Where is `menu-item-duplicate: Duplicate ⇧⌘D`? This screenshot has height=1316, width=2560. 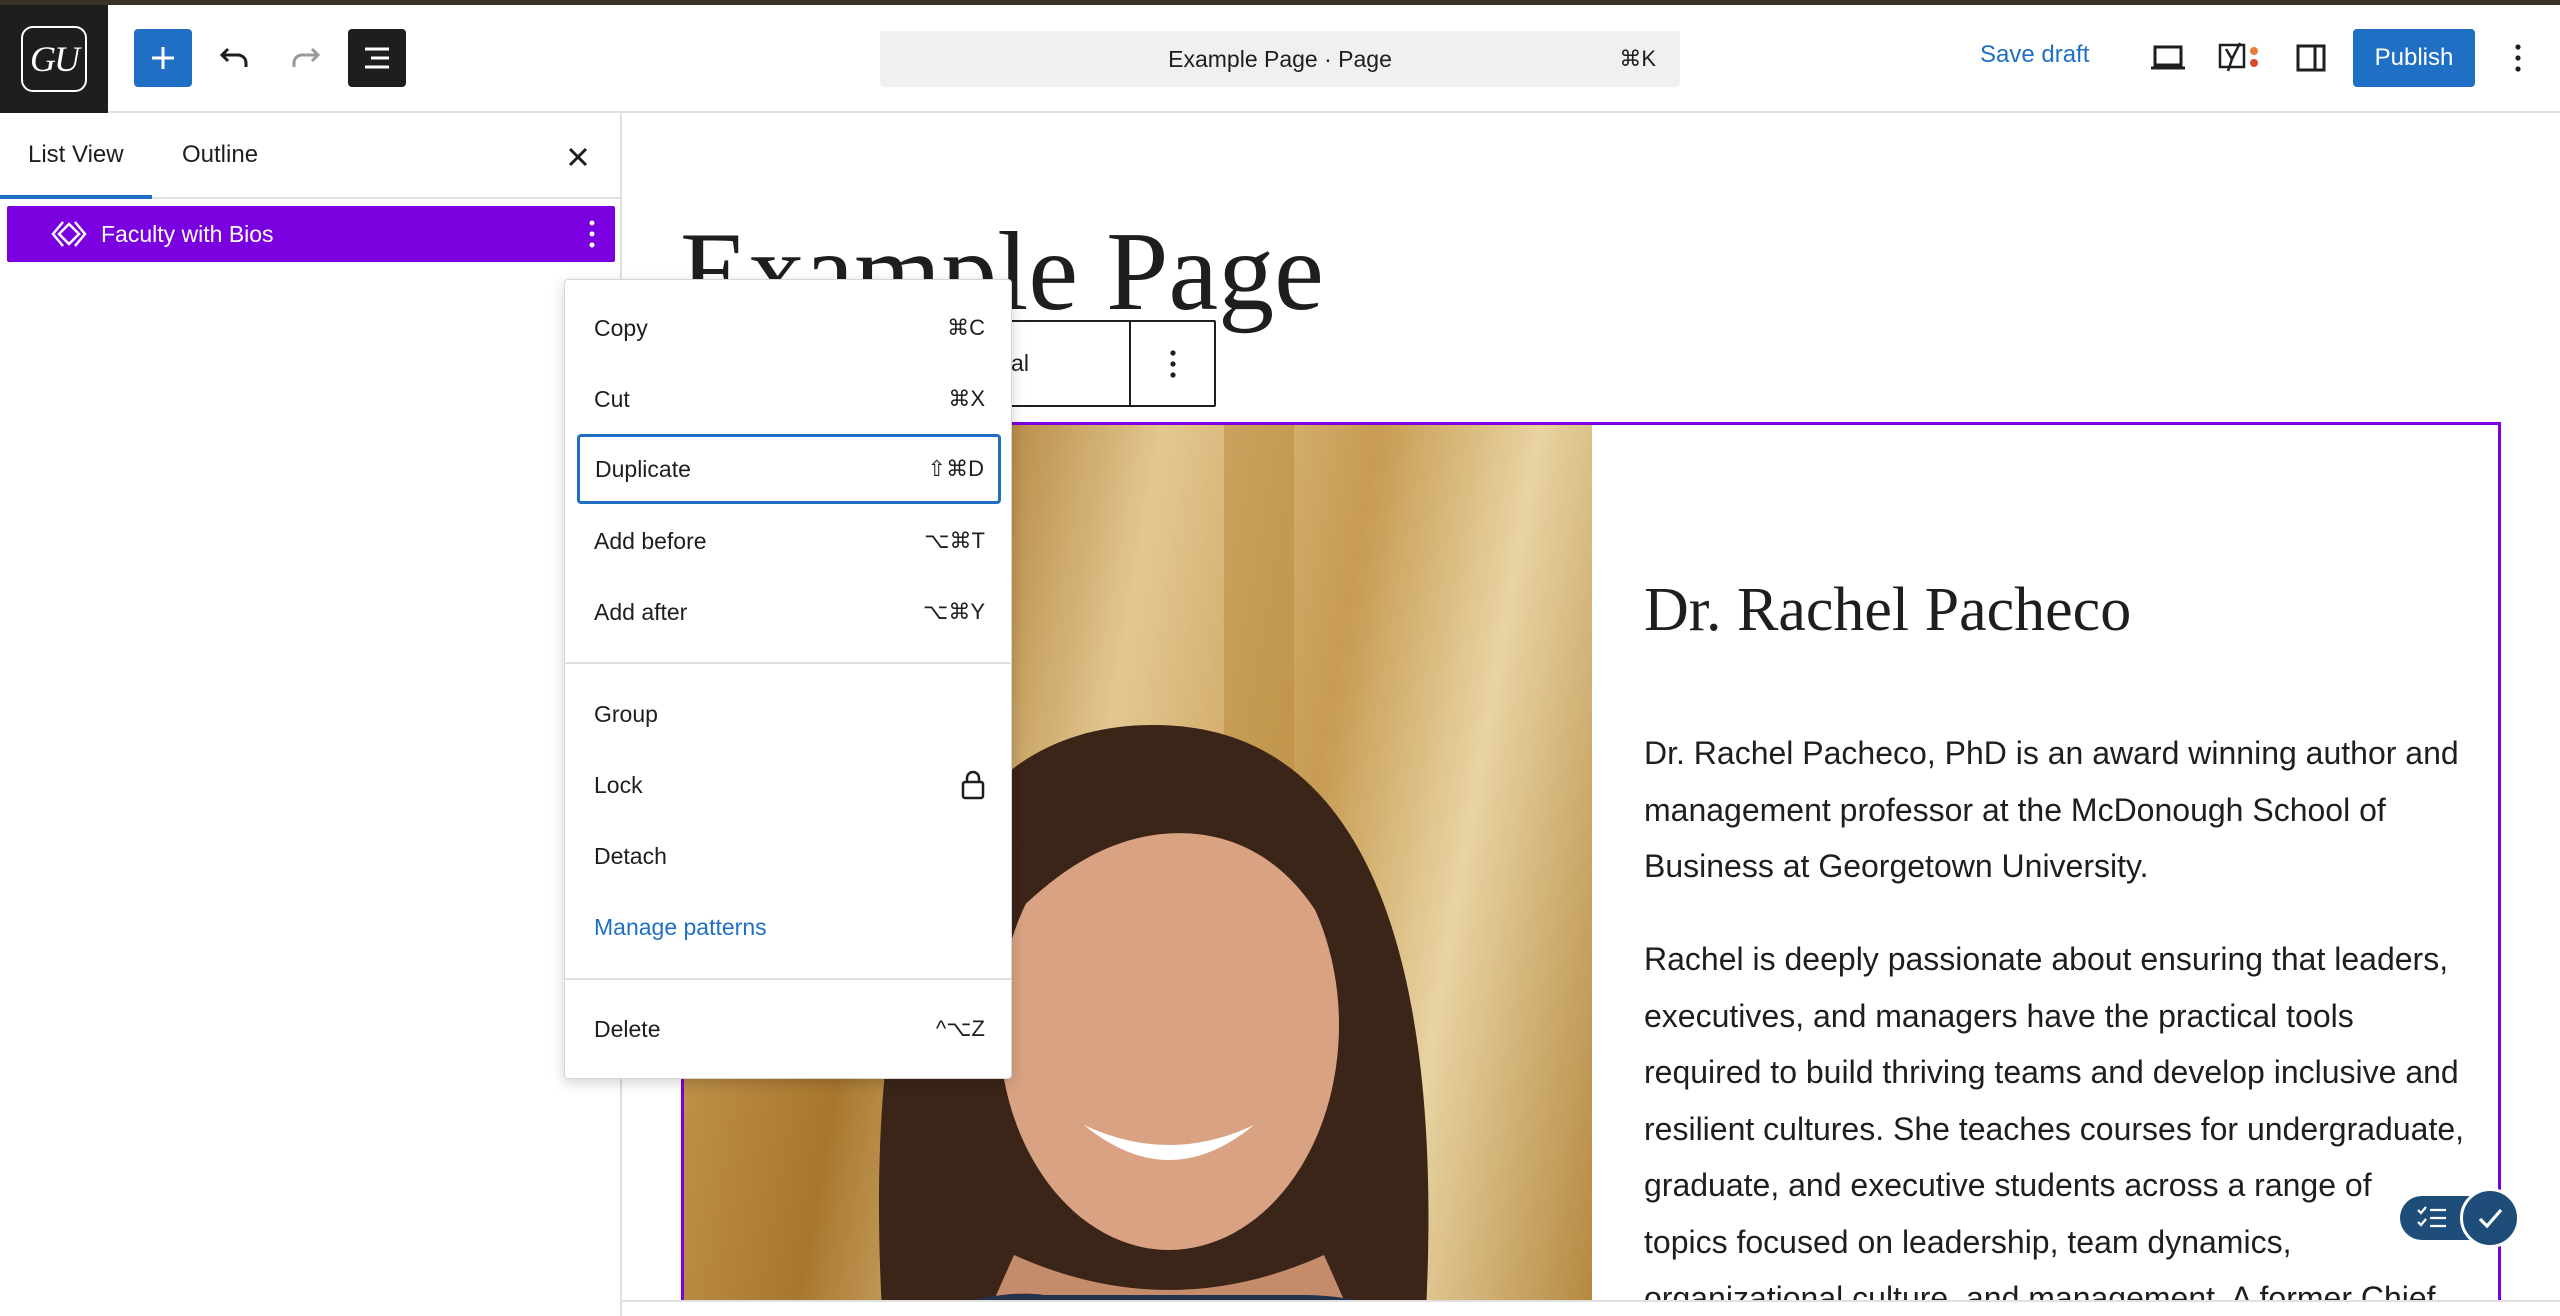
menu-item-duplicate: Duplicate ⇧⌘D is located at coordinates (789, 469).